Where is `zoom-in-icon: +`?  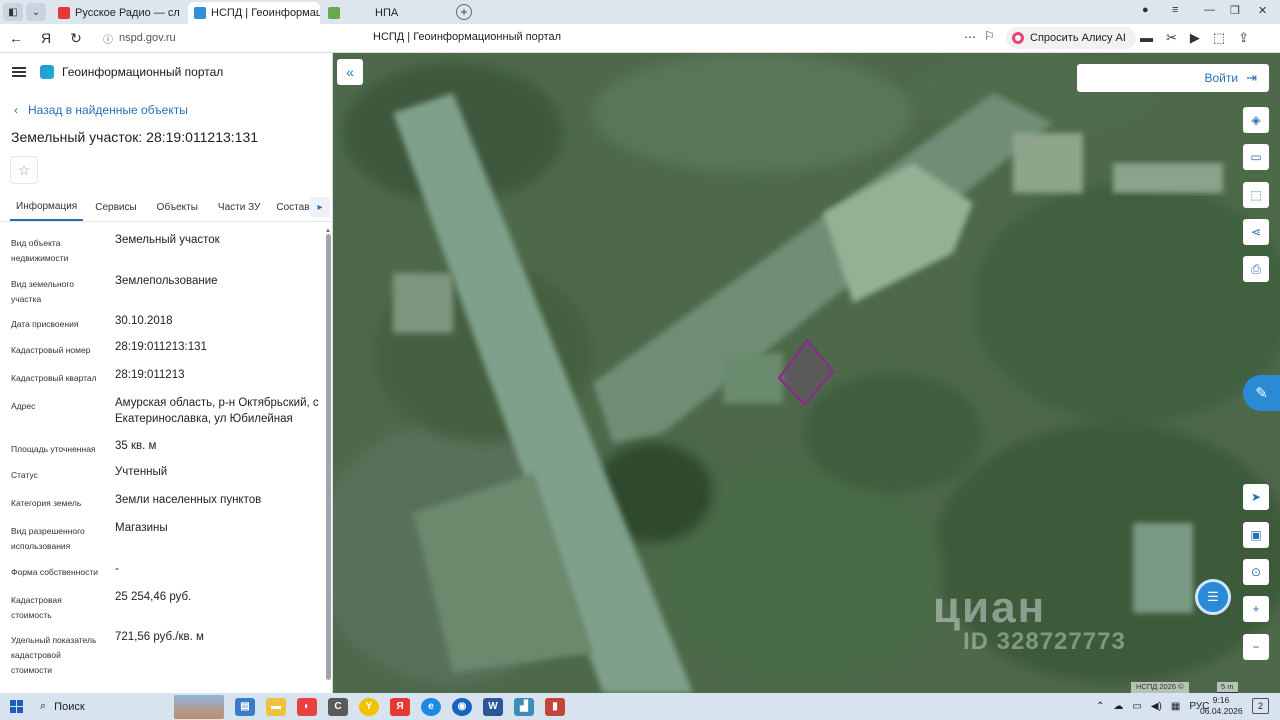
zoom-in-icon: + is located at coordinates (1256, 609).